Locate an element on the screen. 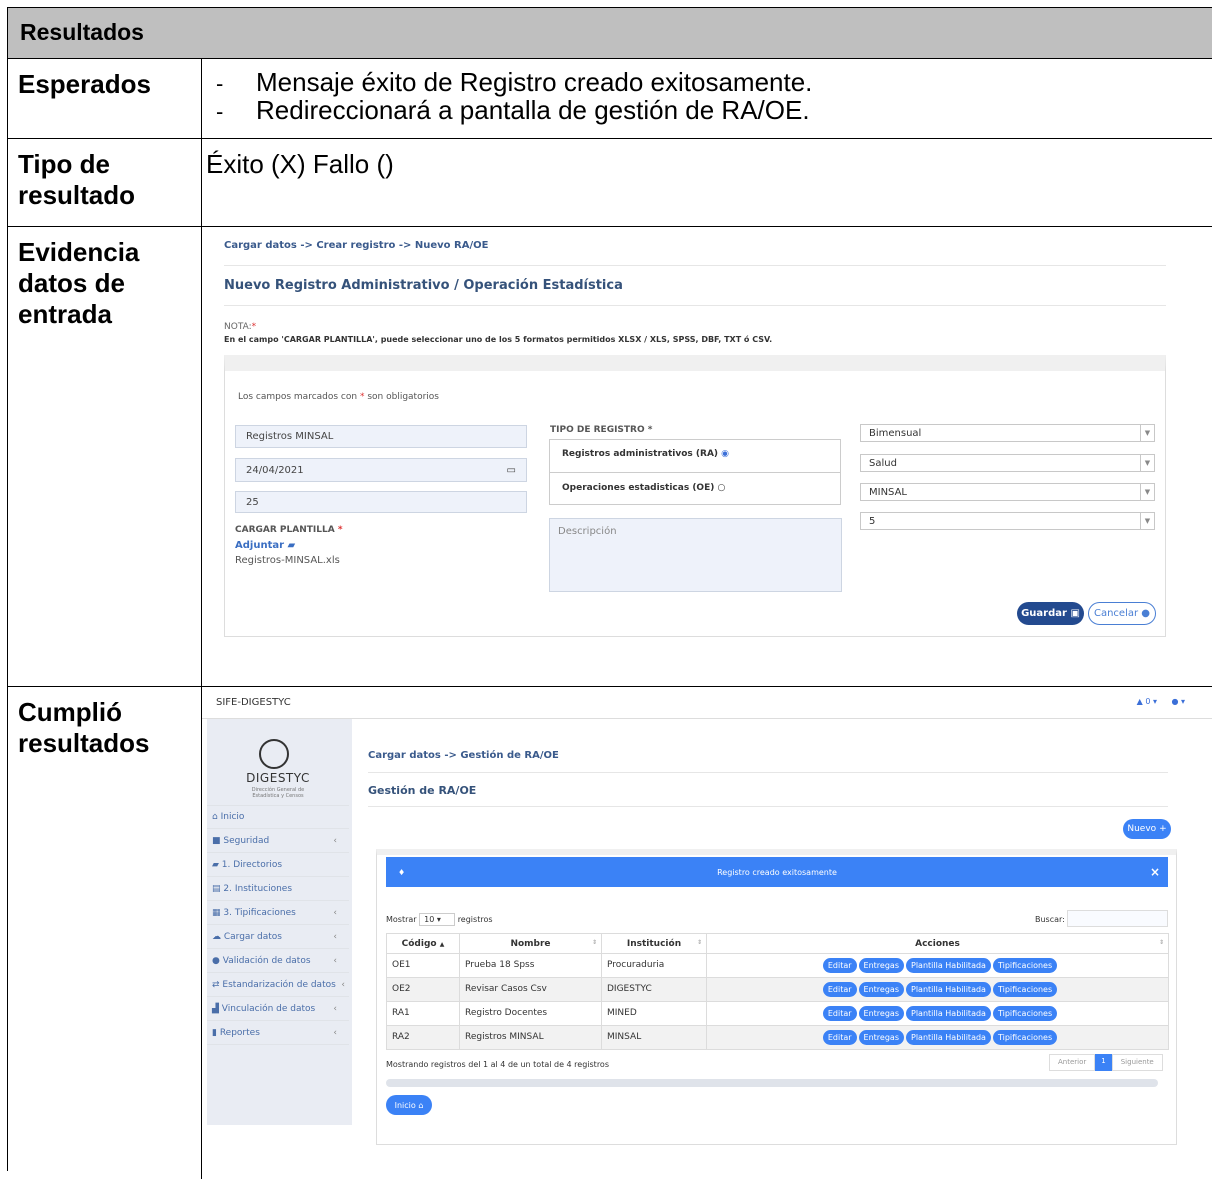 The width and height of the screenshot is (1212, 1179). nombre-input: Registros MINSAL is located at coordinates (381, 436).